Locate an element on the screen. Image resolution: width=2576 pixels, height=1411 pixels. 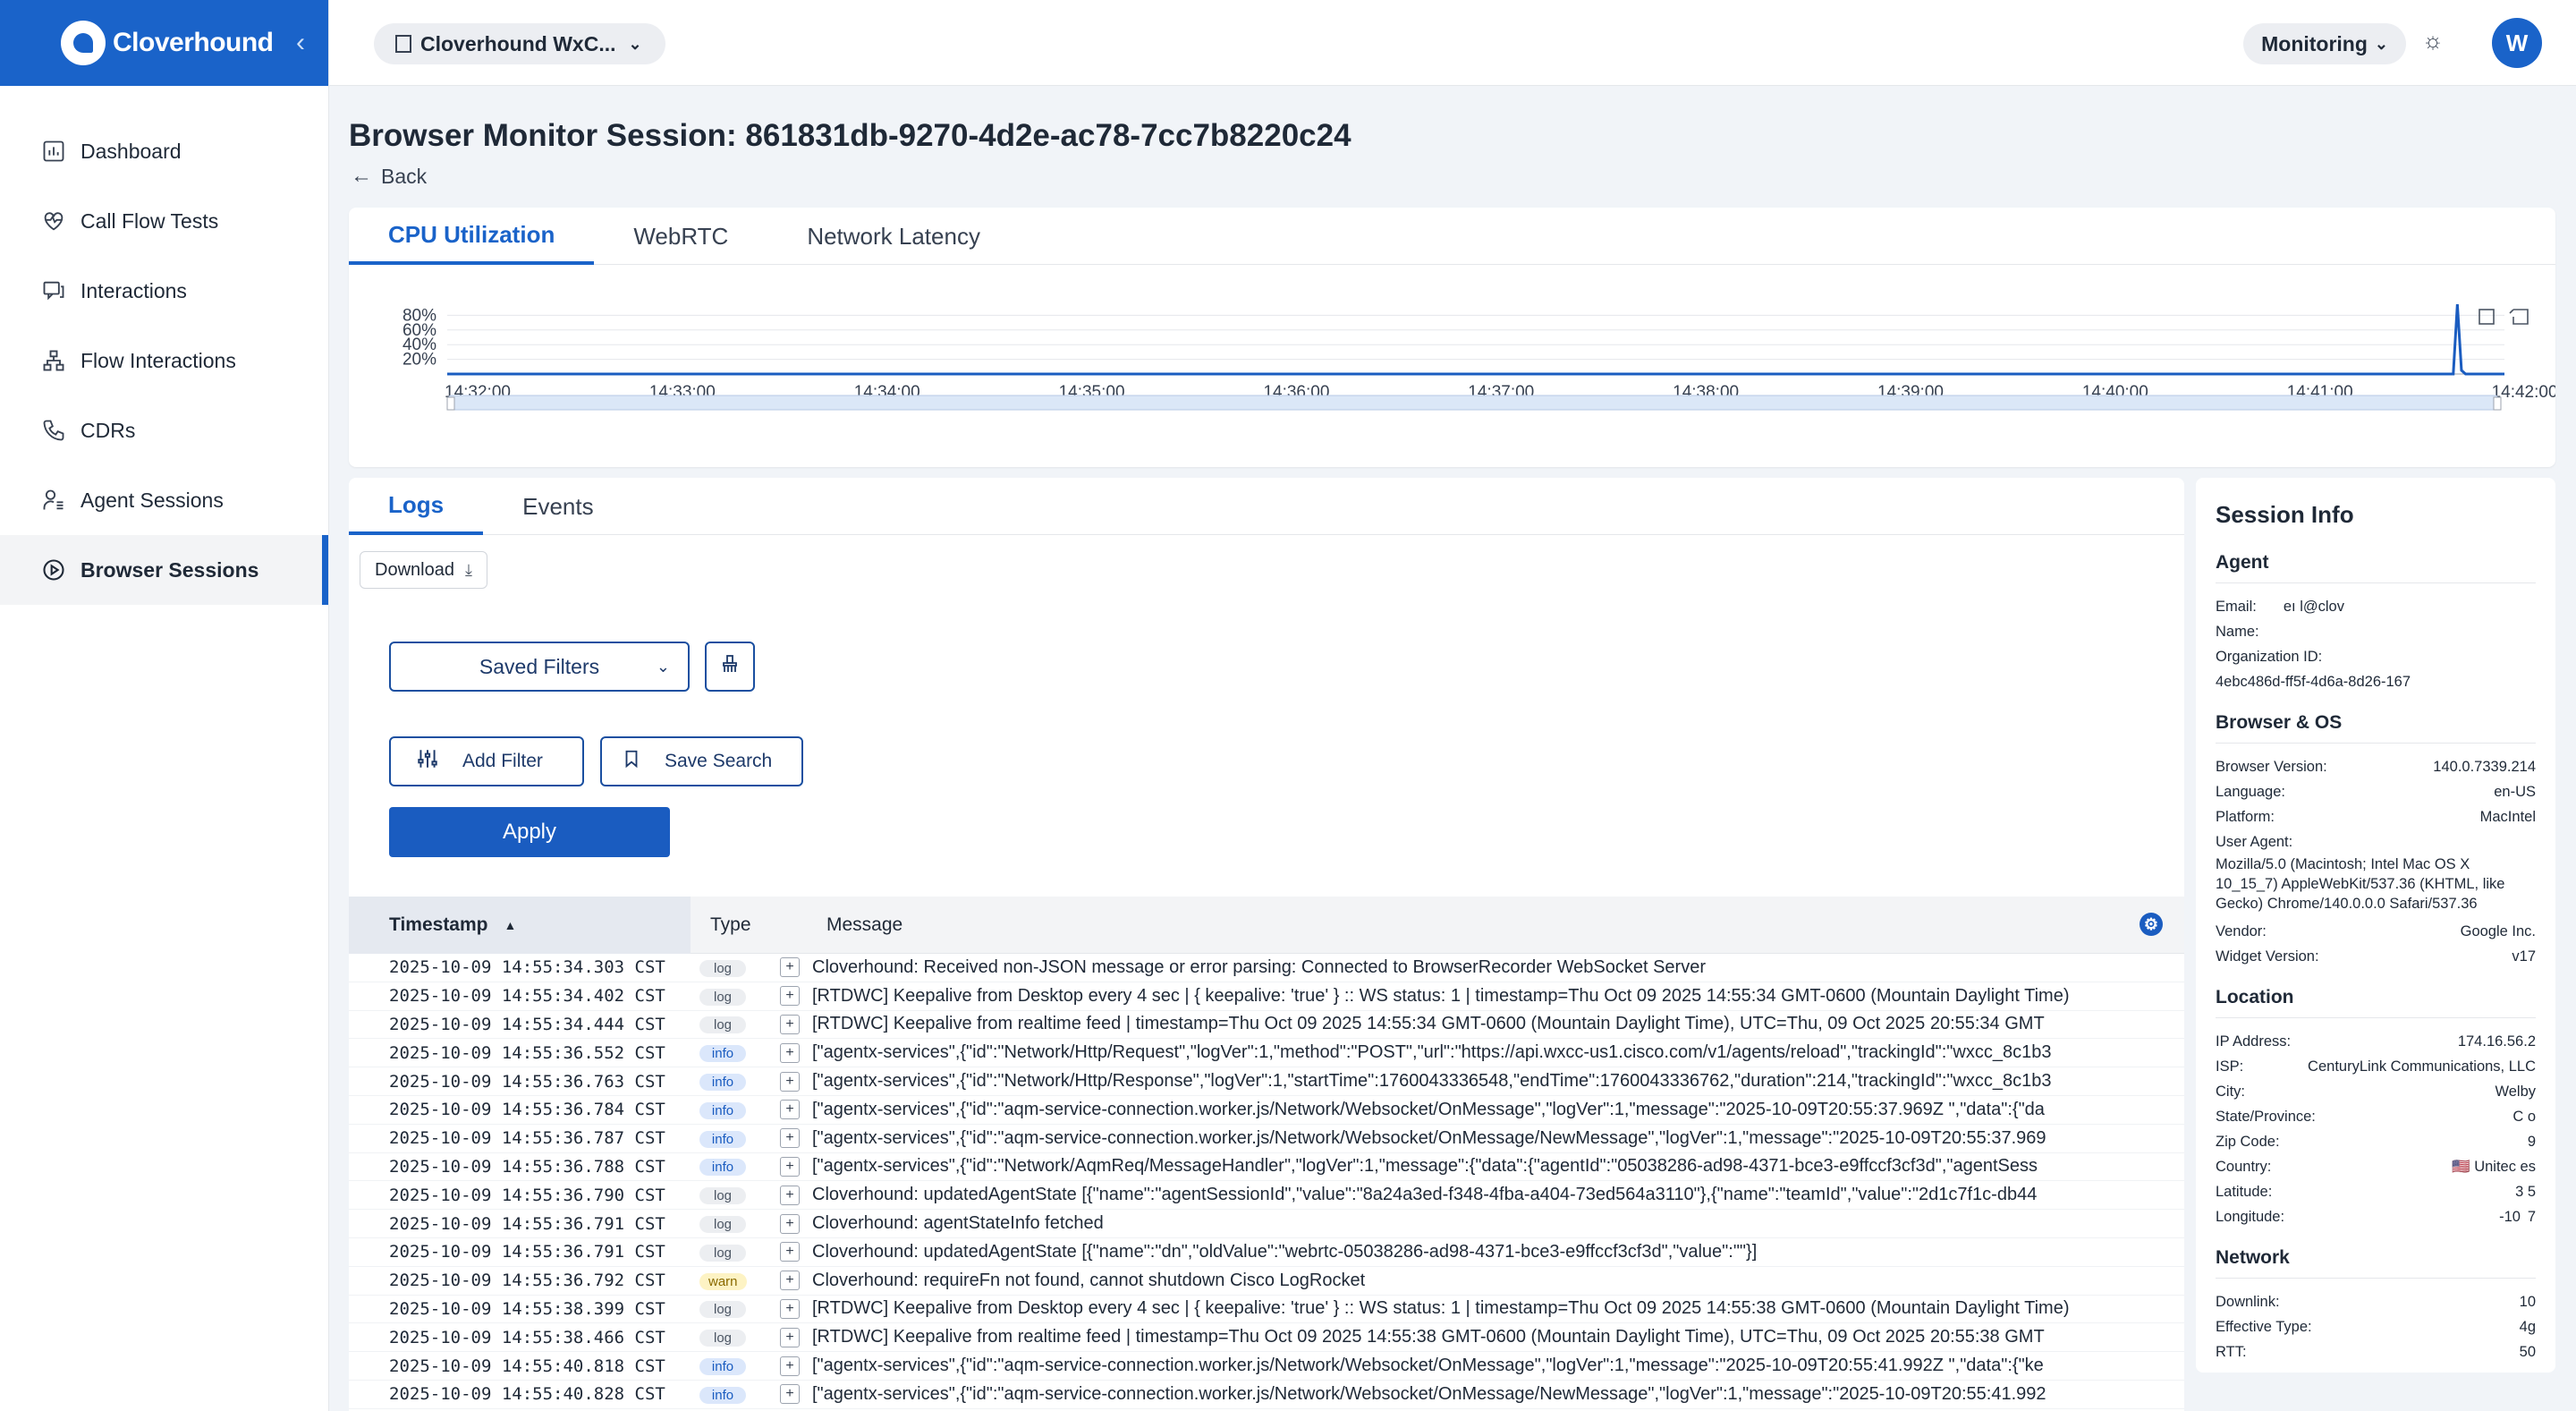
message-column-header: Message is located at coordinates (864, 925).